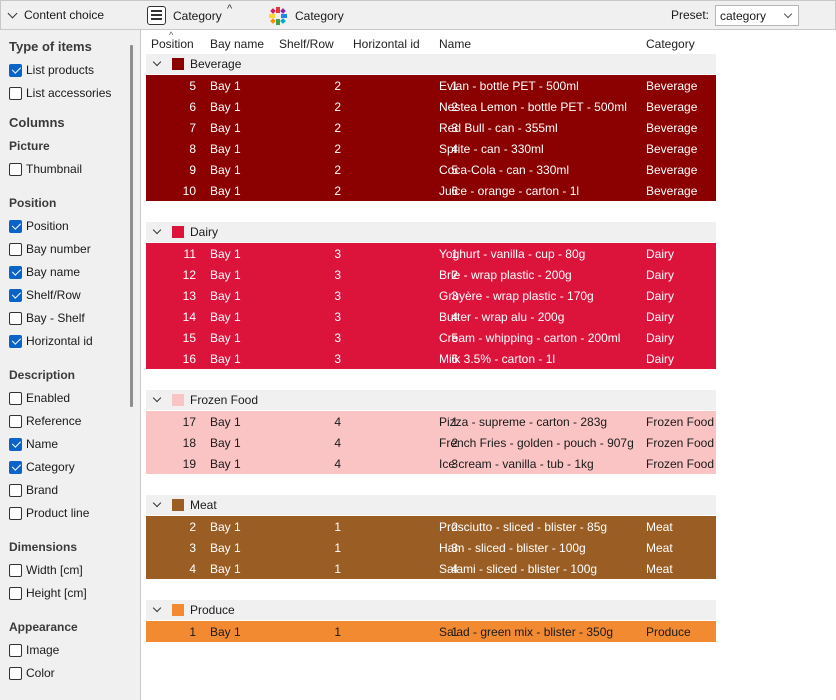  Describe the element at coordinates (431, 127) in the screenshot. I see `table-row: 7 Bay 1 2 3 Red Bull - can - 355ml Beverage` at that location.